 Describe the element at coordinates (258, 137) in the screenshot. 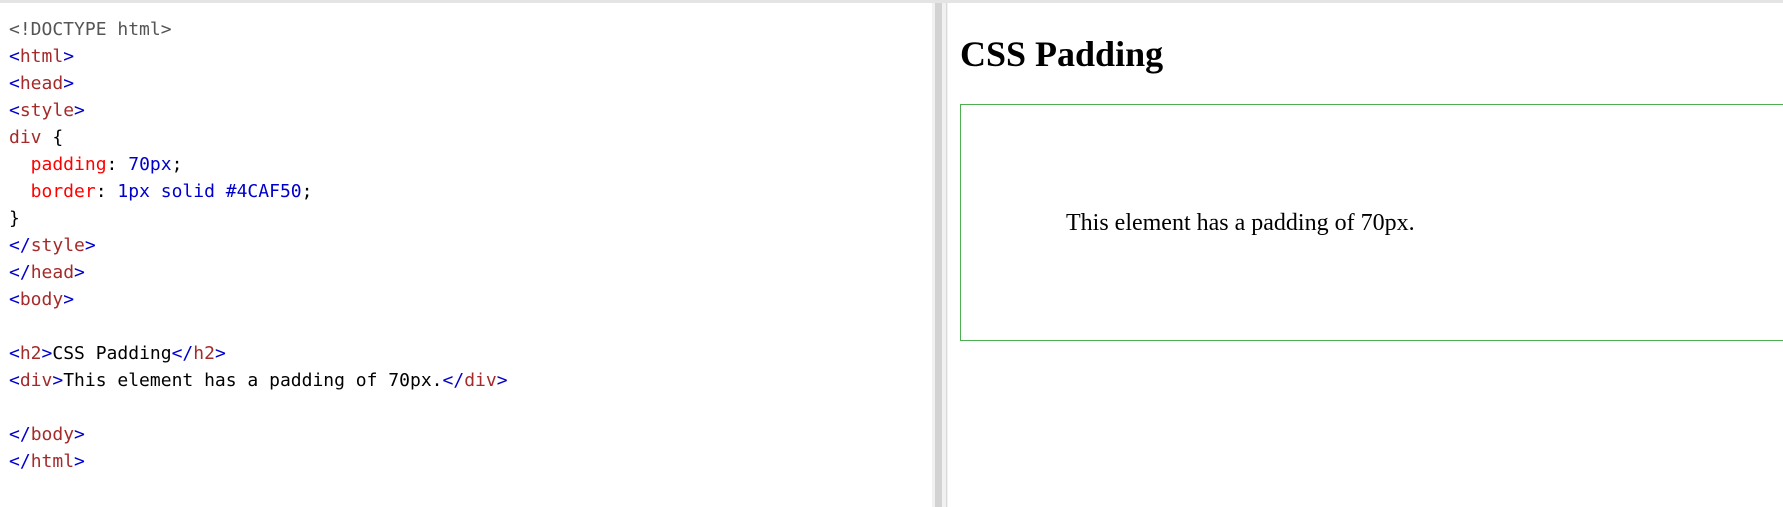

I see `code-line: div {` at that location.